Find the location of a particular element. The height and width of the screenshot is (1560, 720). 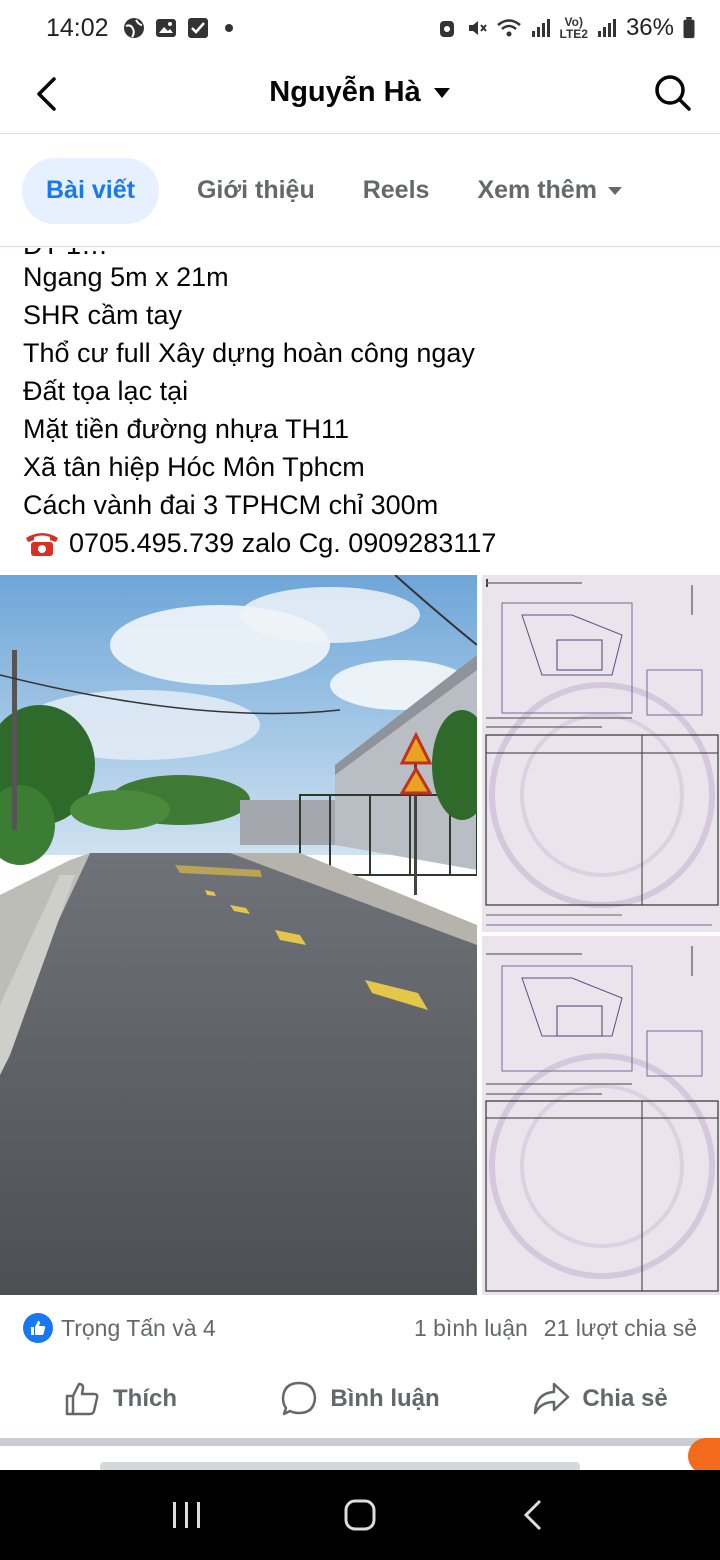

post-line: Ngang 5m x 21m is located at coordinates (126, 277).